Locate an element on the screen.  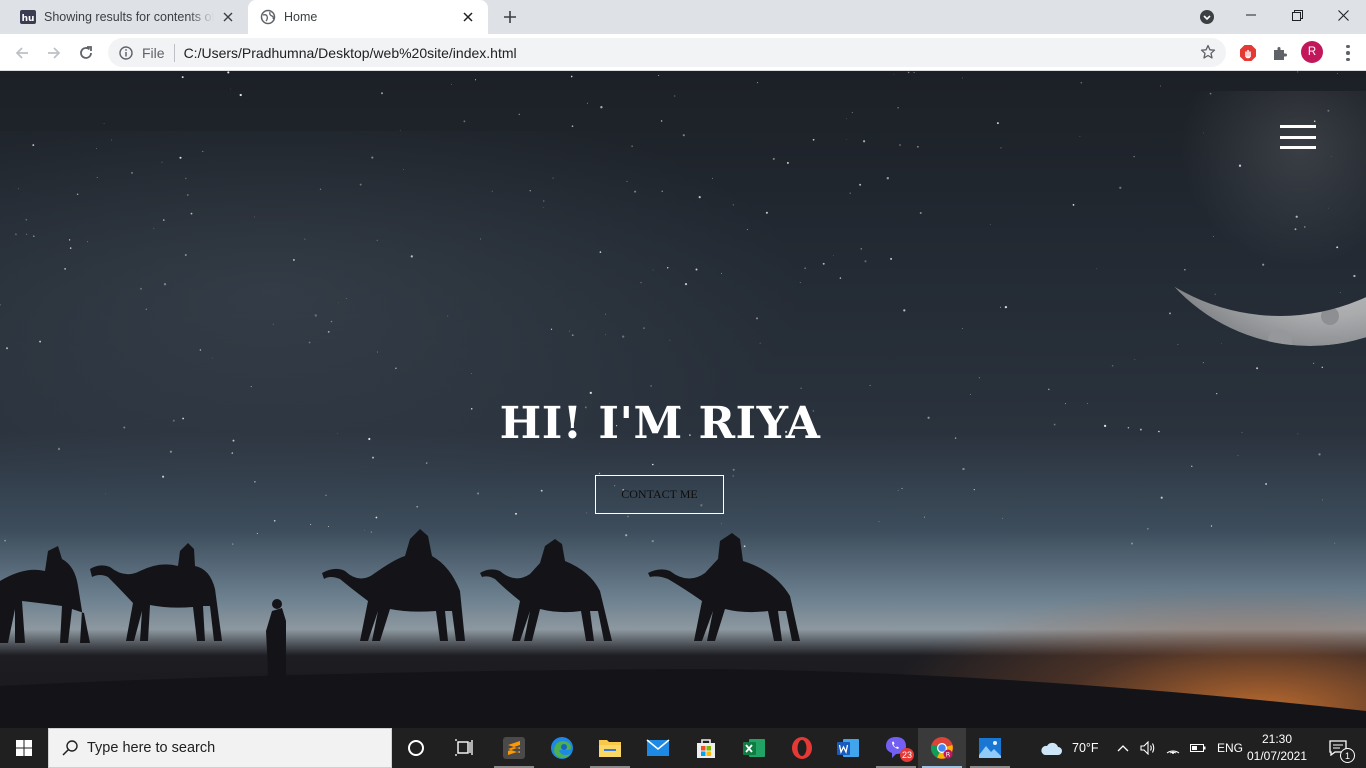
photos-icon is located at coordinates (990, 748).